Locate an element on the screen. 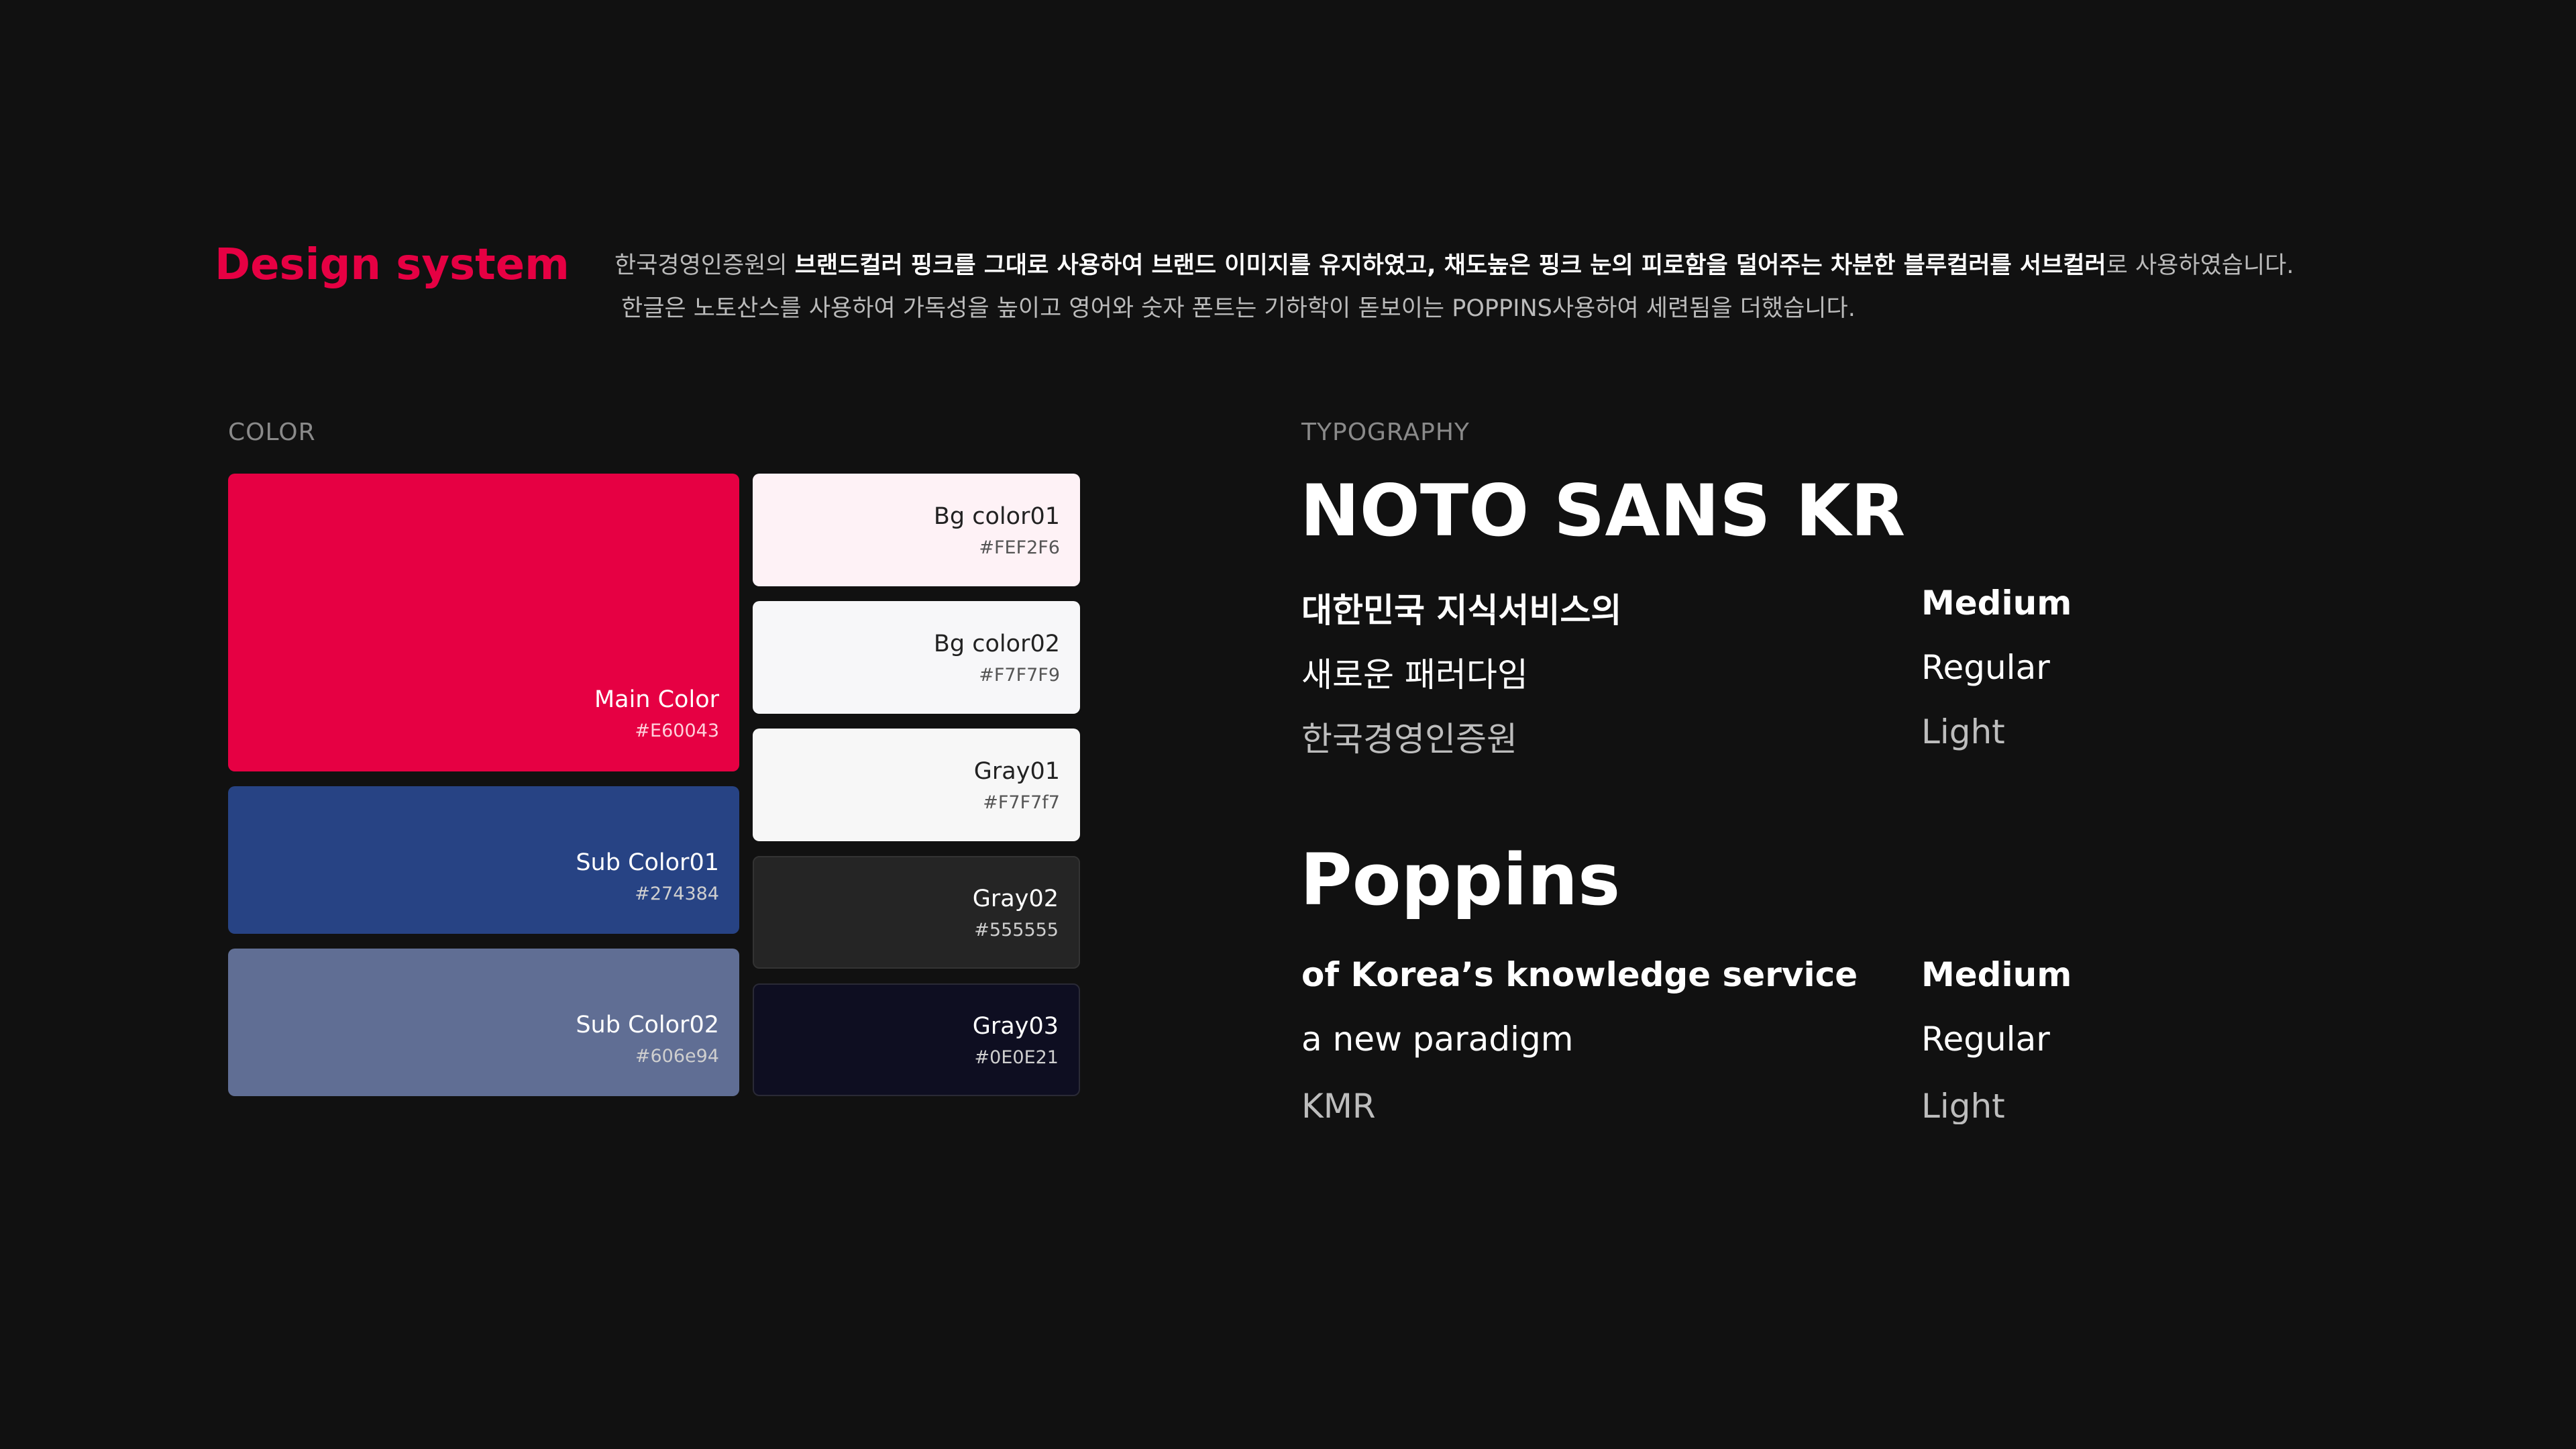 The width and height of the screenshot is (2576, 1449). noto-sample-regular: 새로운 패러다임 is located at coordinates (1414, 674).